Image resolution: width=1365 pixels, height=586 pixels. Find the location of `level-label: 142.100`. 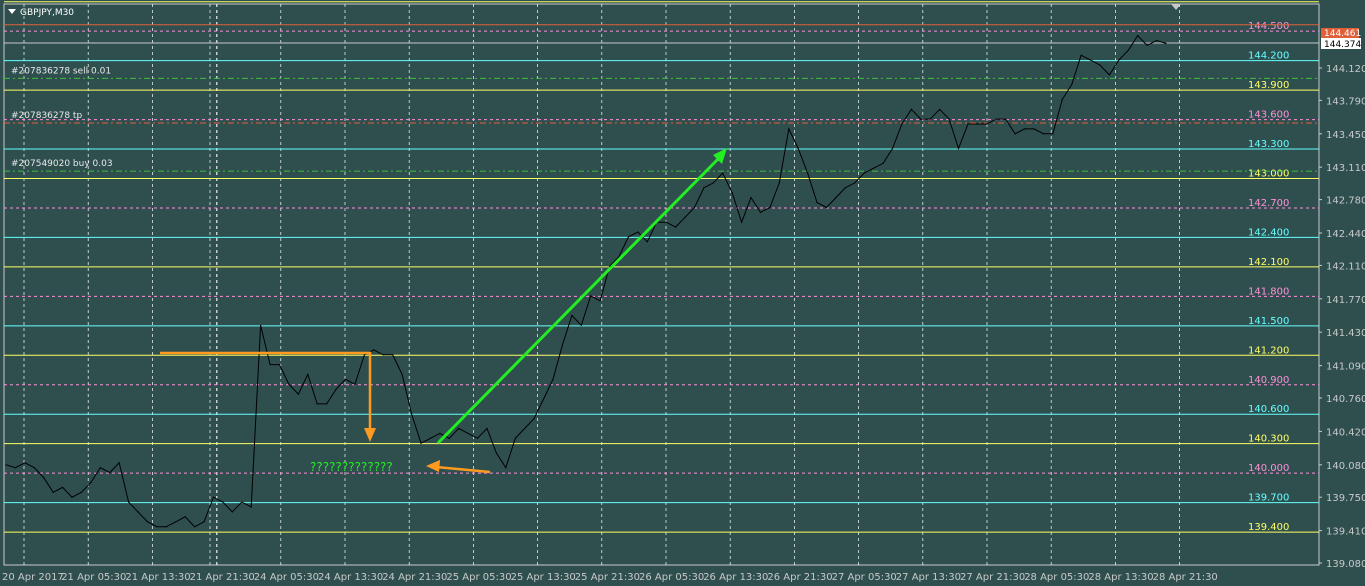

level-label: 142.100 is located at coordinates (1268, 262).